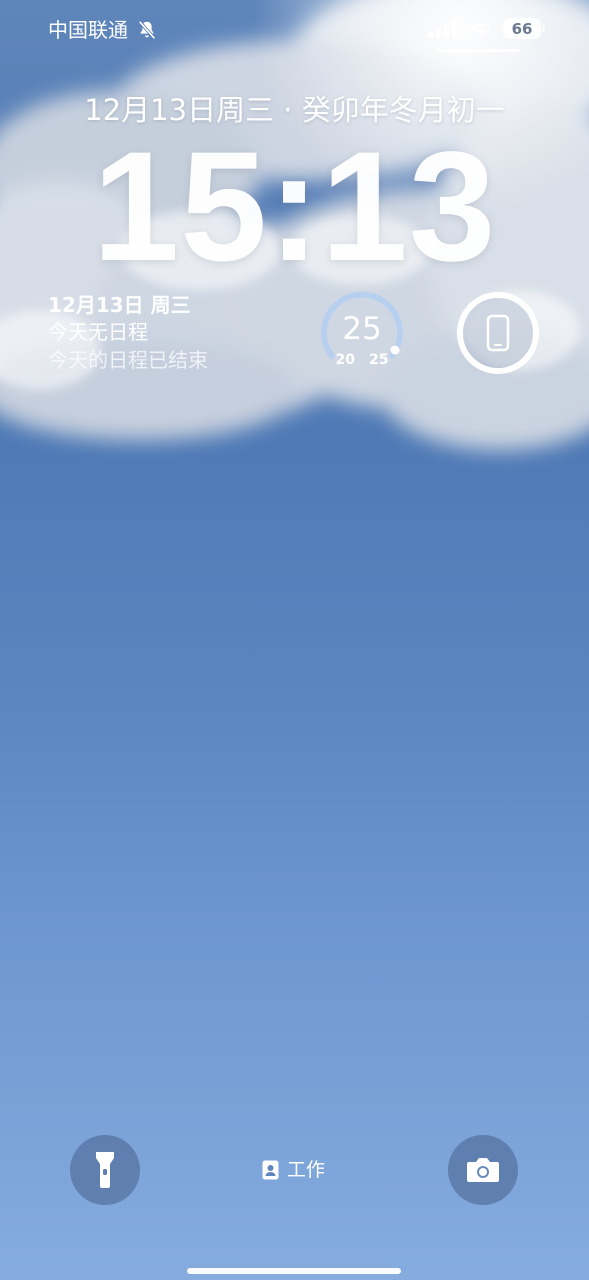  What do you see at coordinates (306, 1170) in the screenshot?
I see `focus-mode-label: 工作` at bounding box center [306, 1170].